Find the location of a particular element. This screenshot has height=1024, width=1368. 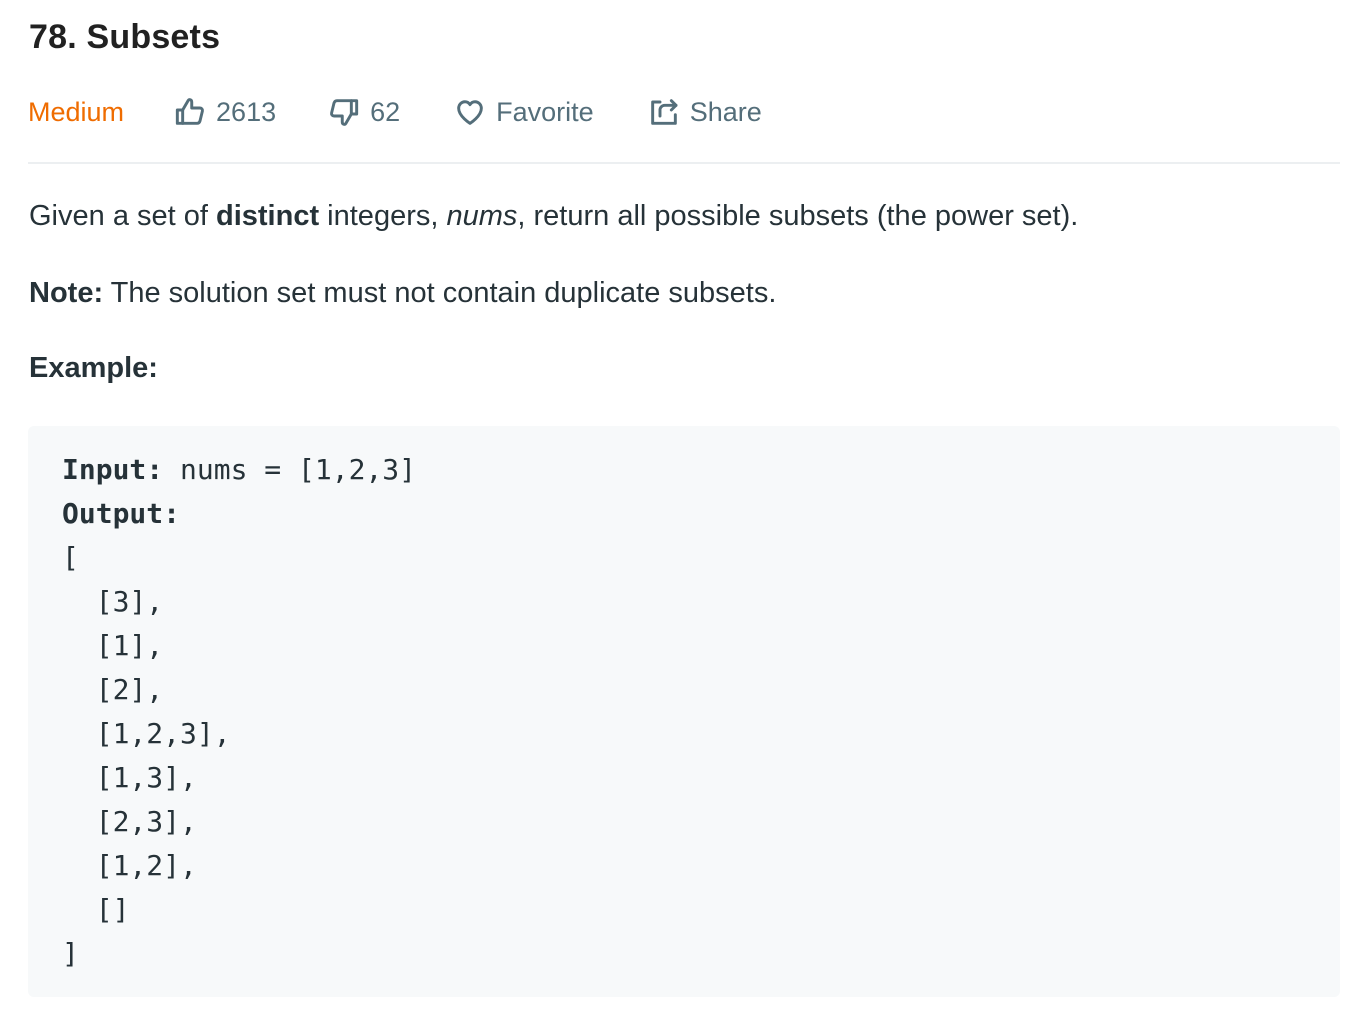

output-line-9: ] is located at coordinates (70, 953).